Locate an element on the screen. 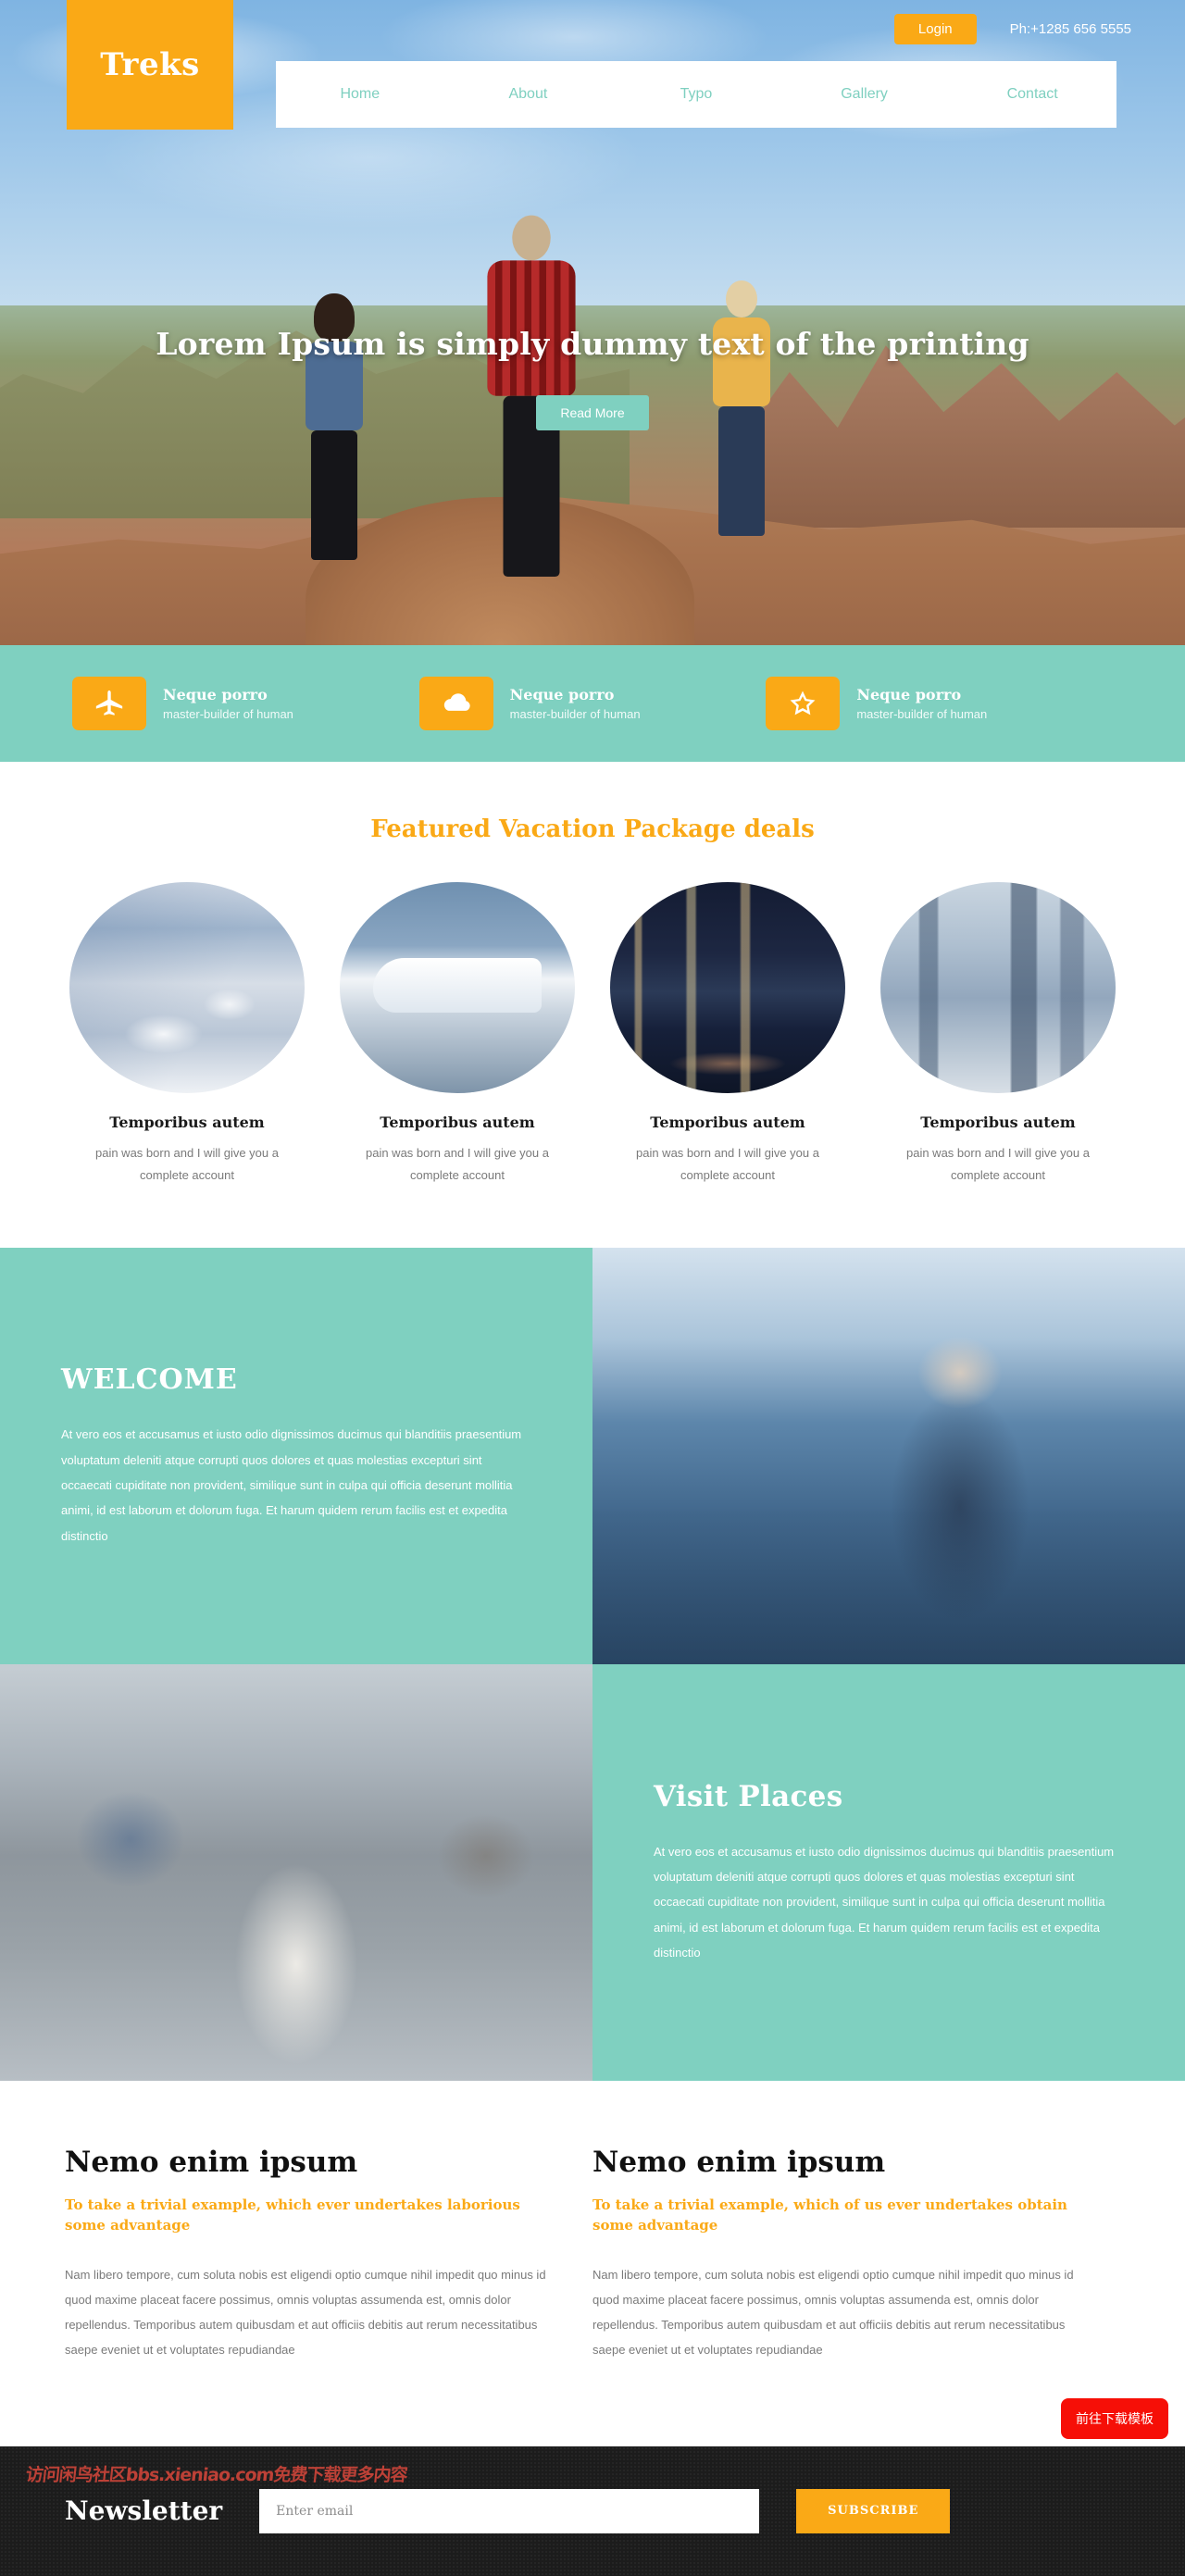 The width and height of the screenshot is (1185, 2576). visit-photo is located at coordinates (296, 1873).